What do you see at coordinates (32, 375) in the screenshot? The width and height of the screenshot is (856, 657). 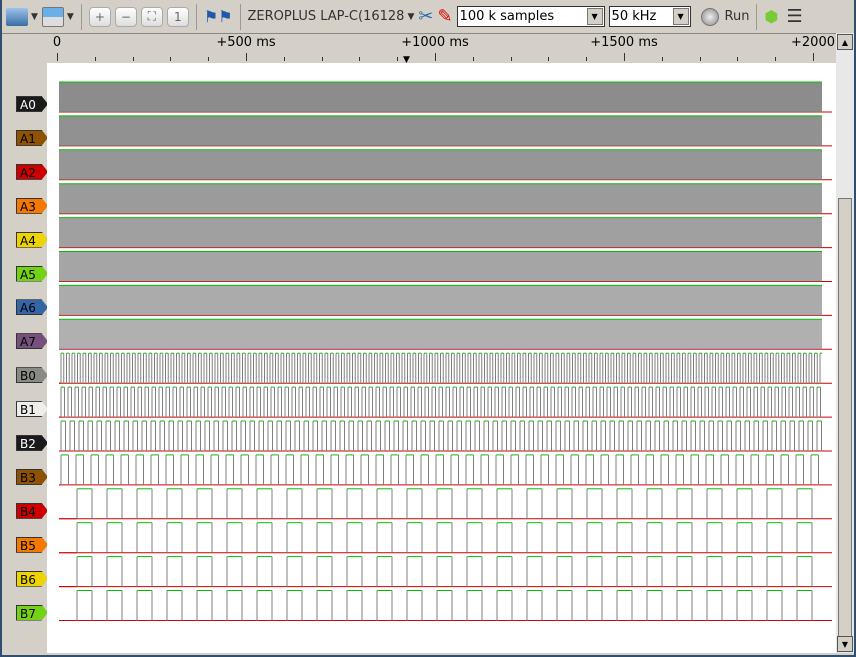 I see `channel-label-b0: B0` at bounding box center [32, 375].